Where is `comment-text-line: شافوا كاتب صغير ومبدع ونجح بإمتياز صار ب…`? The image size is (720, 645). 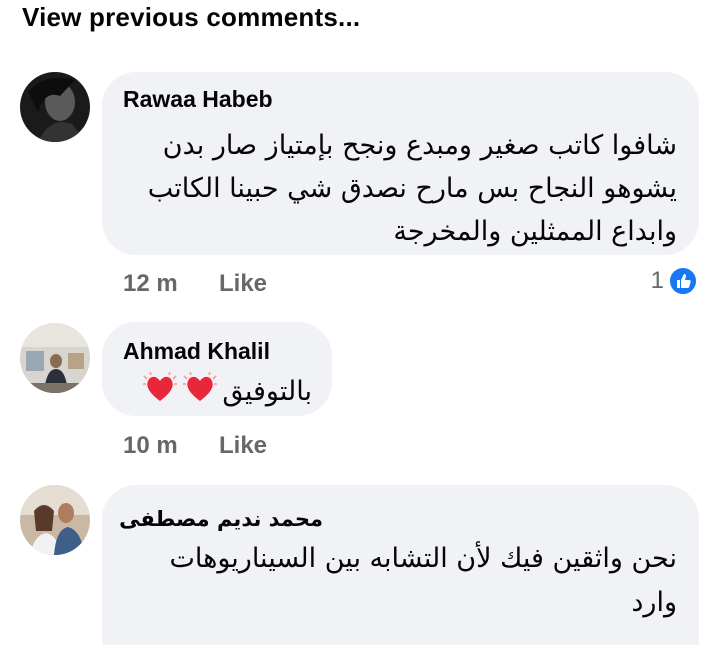
comment-text-line: شافوا كاتب صغير ومبدع ونجح بإمتياز صار ب… is located at coordinates (419, 145).